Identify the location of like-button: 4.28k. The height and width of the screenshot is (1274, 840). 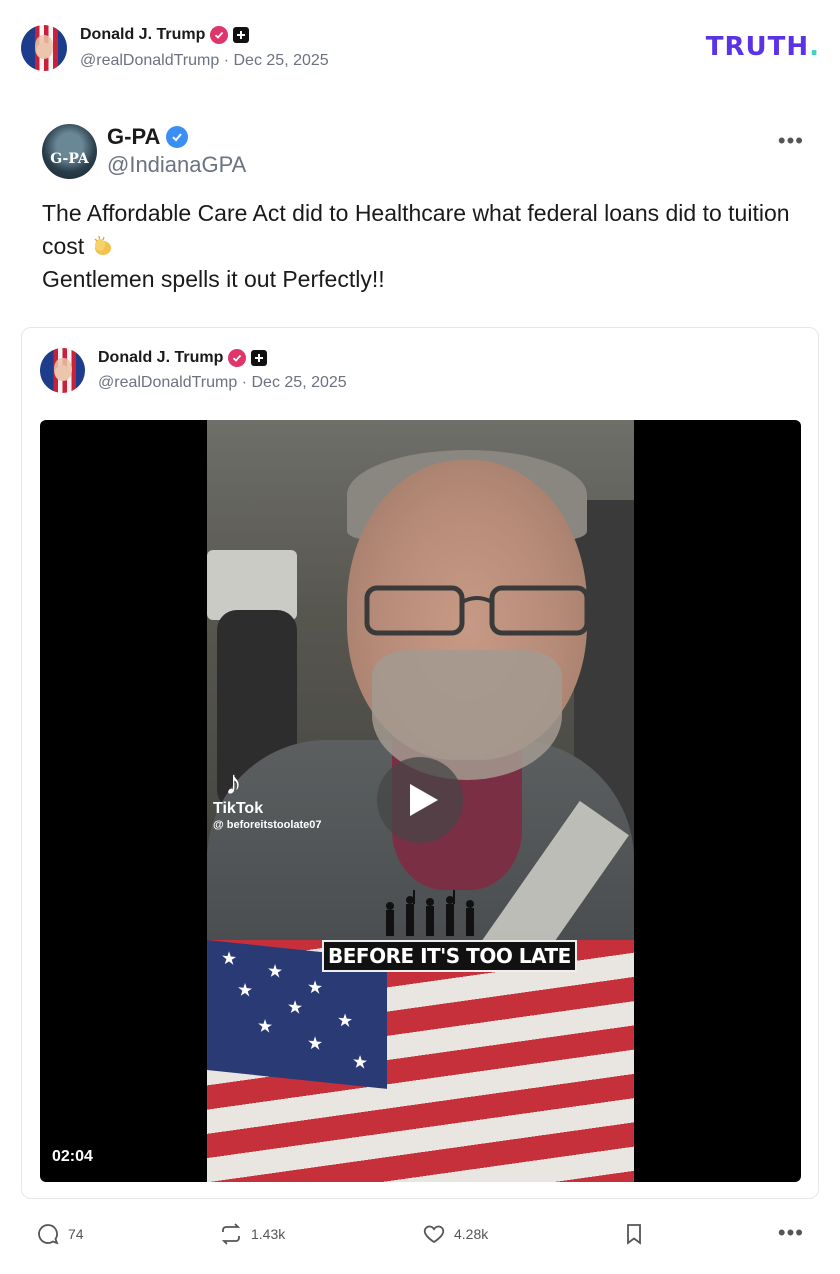
(455, 1234).